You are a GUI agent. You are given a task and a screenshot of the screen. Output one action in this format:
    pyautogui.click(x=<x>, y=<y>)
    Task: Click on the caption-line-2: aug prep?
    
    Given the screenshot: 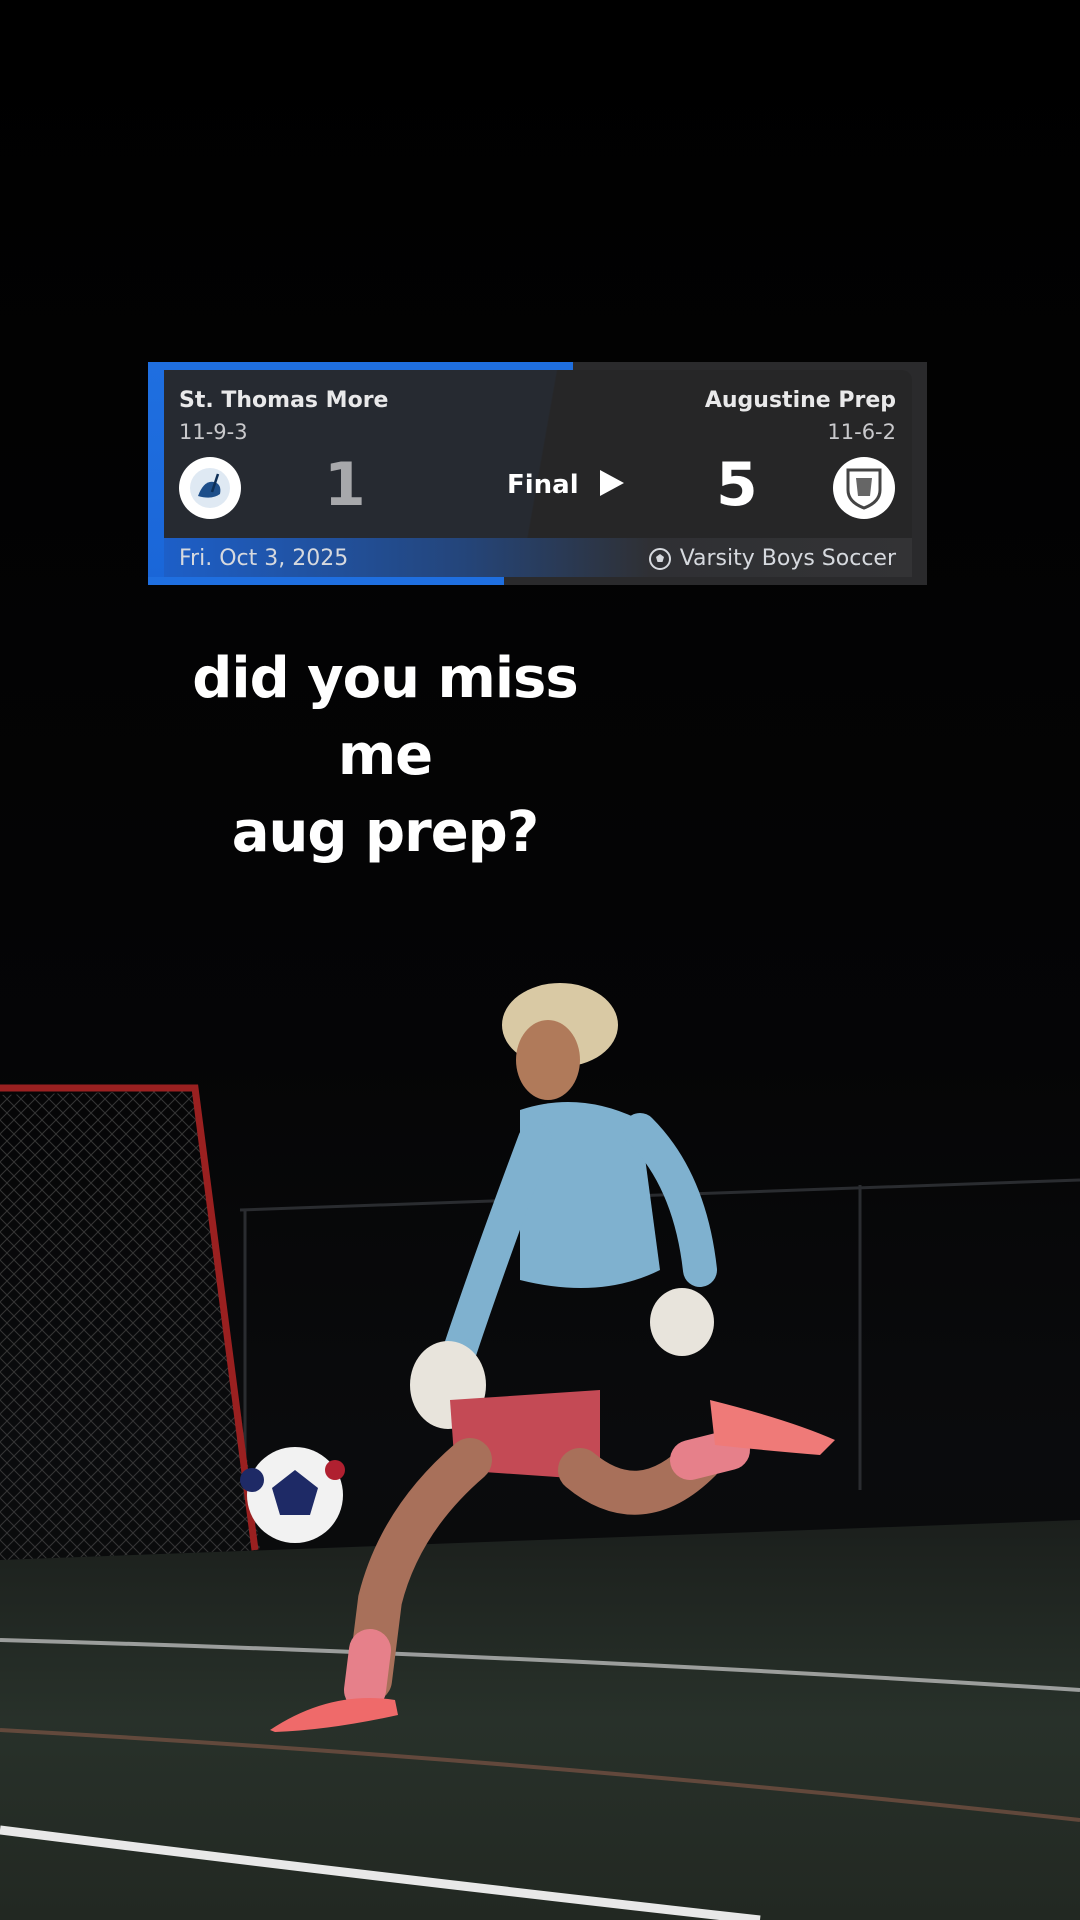 What is the action you would take?
    pyautogui.click(x=385, y=832)
    